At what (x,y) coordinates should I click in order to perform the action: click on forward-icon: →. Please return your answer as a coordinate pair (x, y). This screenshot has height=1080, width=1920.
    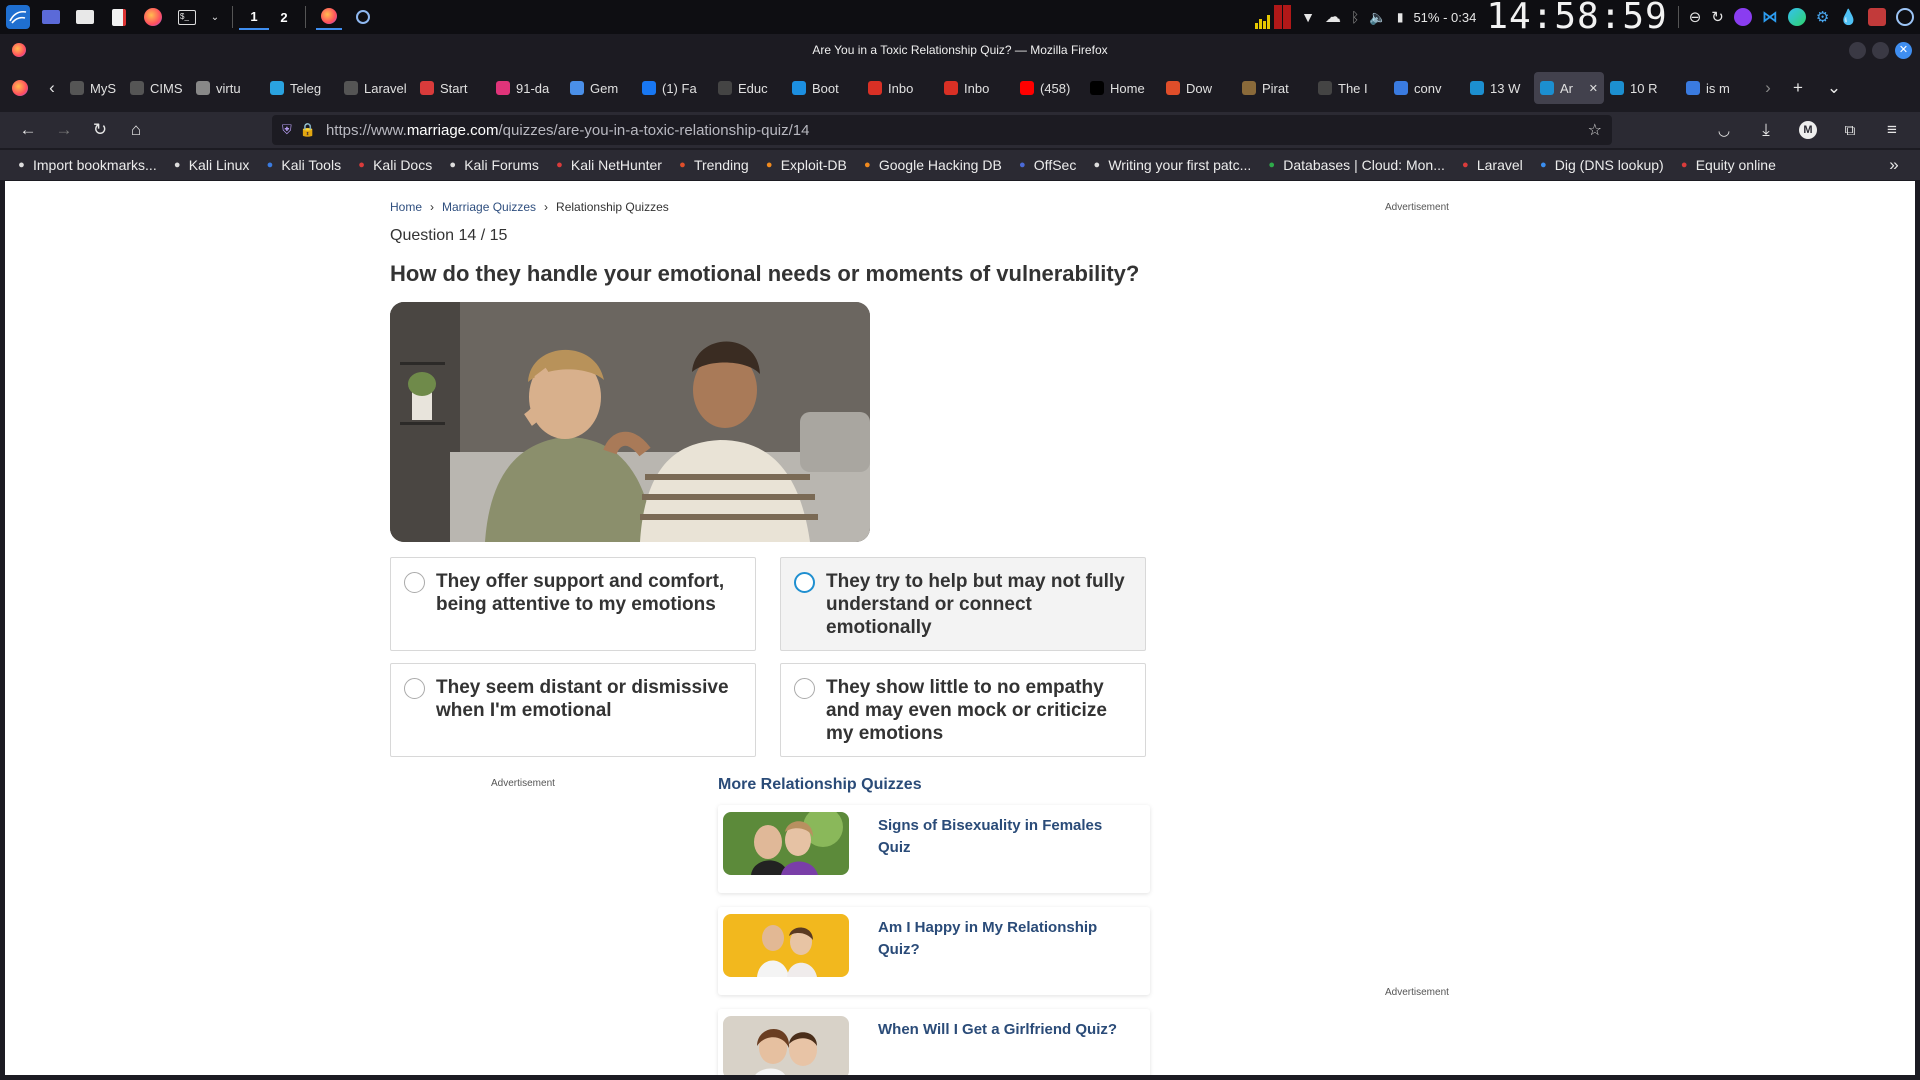
    Looking at the image, I should click on (64, 130).